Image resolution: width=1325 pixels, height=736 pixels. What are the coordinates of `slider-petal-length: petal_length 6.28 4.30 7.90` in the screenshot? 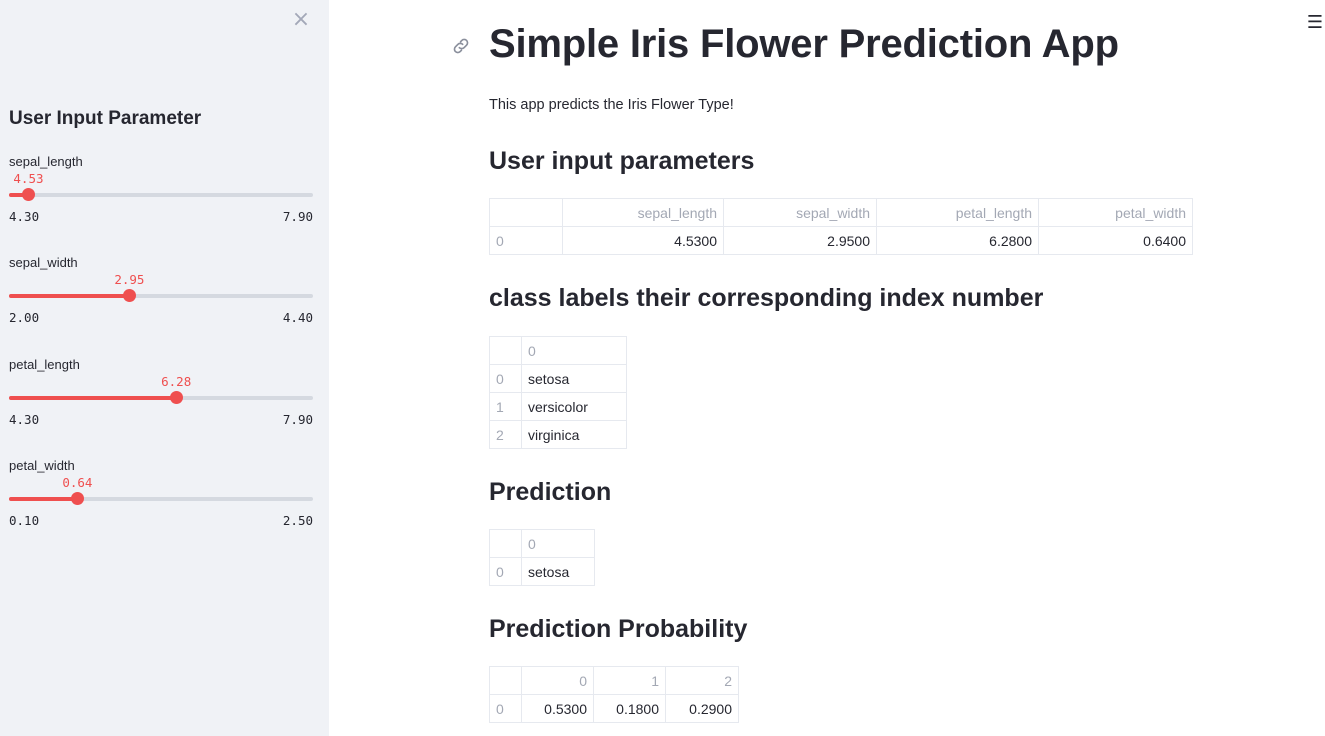 It's located at (161, 397).